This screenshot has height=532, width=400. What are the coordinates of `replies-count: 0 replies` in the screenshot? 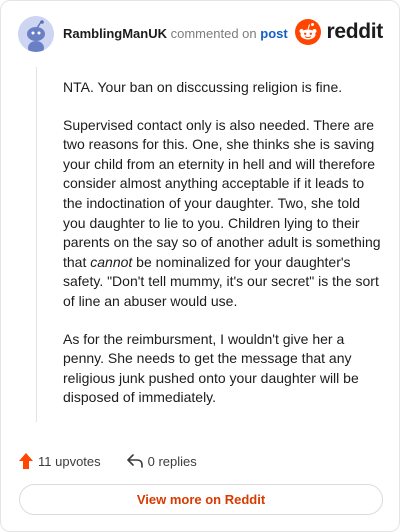 It's located at (172, 461).